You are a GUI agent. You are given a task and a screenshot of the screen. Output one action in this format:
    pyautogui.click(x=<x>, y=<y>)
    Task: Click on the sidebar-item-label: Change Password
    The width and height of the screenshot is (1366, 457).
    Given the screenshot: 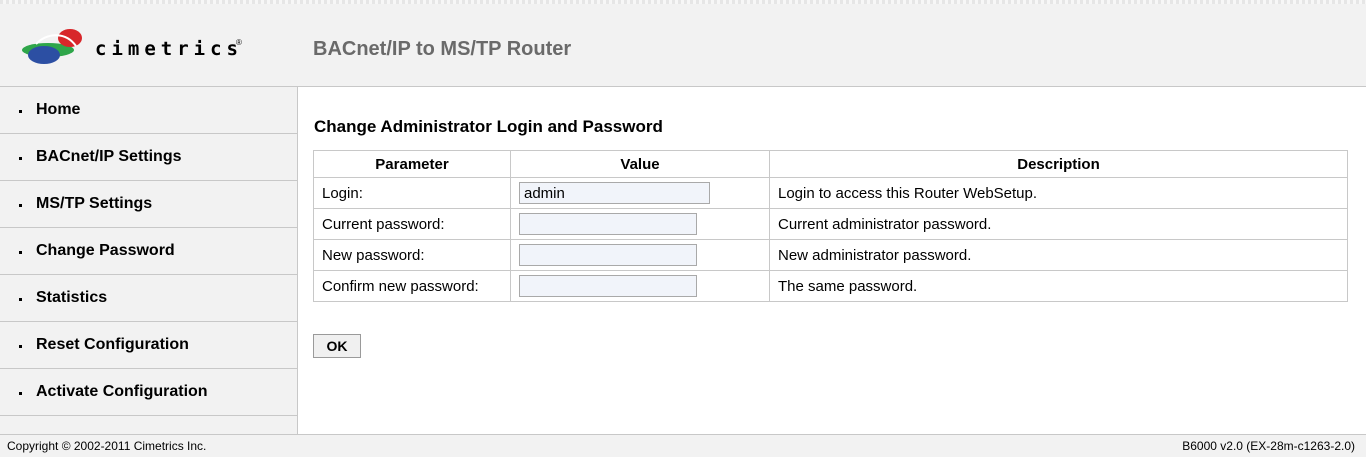 What is the action you would take?
    pyautogui.click(x=105, y=250)
    